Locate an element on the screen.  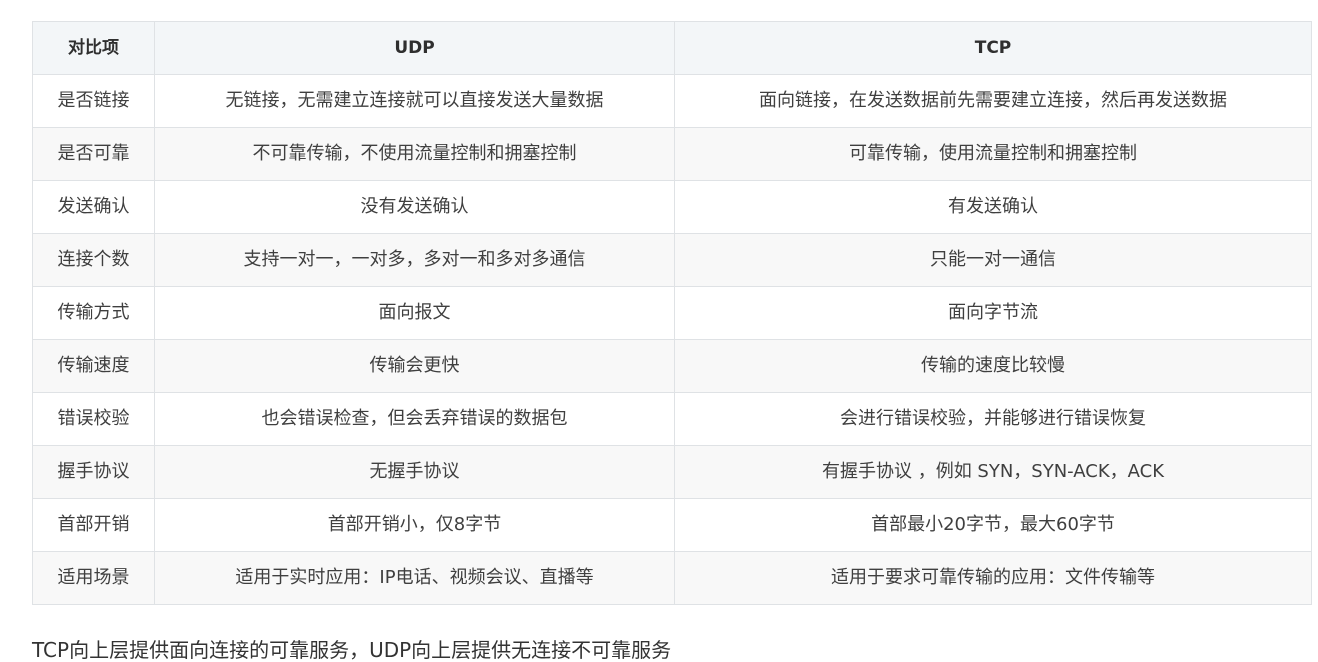
table-header-row: 对比项 UDP TCP is located at coordinates (672, 48).